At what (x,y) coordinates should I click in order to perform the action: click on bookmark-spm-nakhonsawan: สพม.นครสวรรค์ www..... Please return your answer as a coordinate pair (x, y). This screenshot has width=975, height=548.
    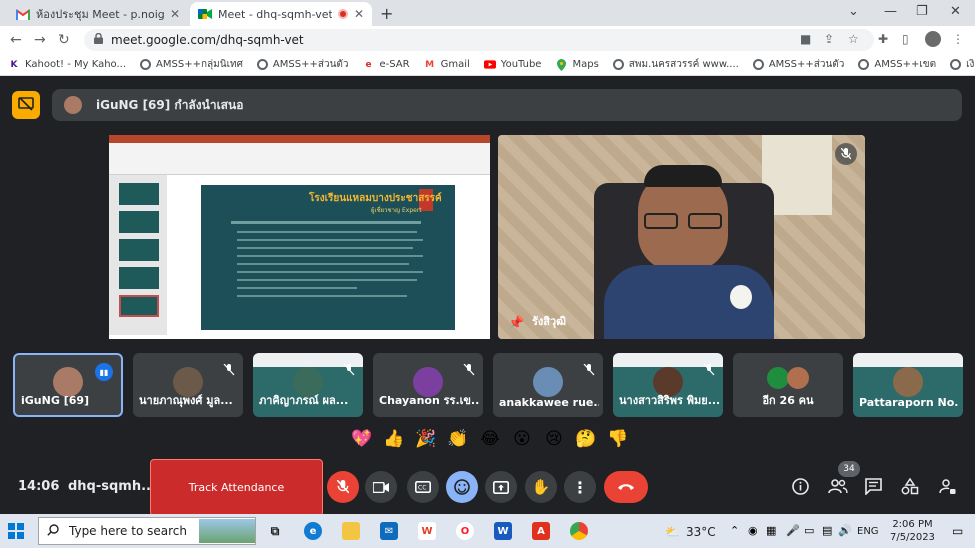
    Looking at the image, I should click on (675, 64).